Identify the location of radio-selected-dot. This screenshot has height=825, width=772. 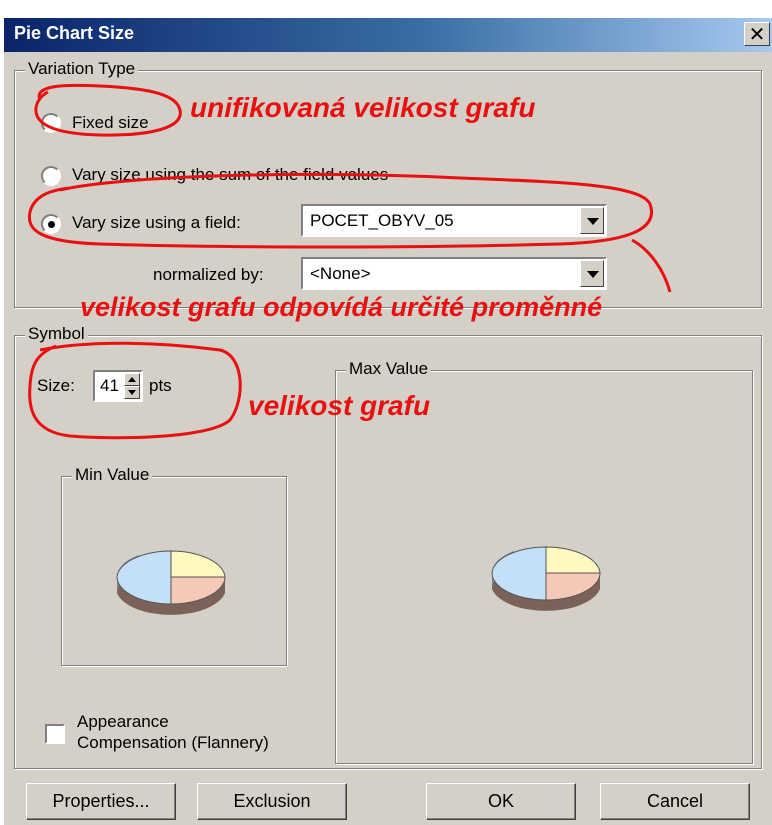
(51, 224).